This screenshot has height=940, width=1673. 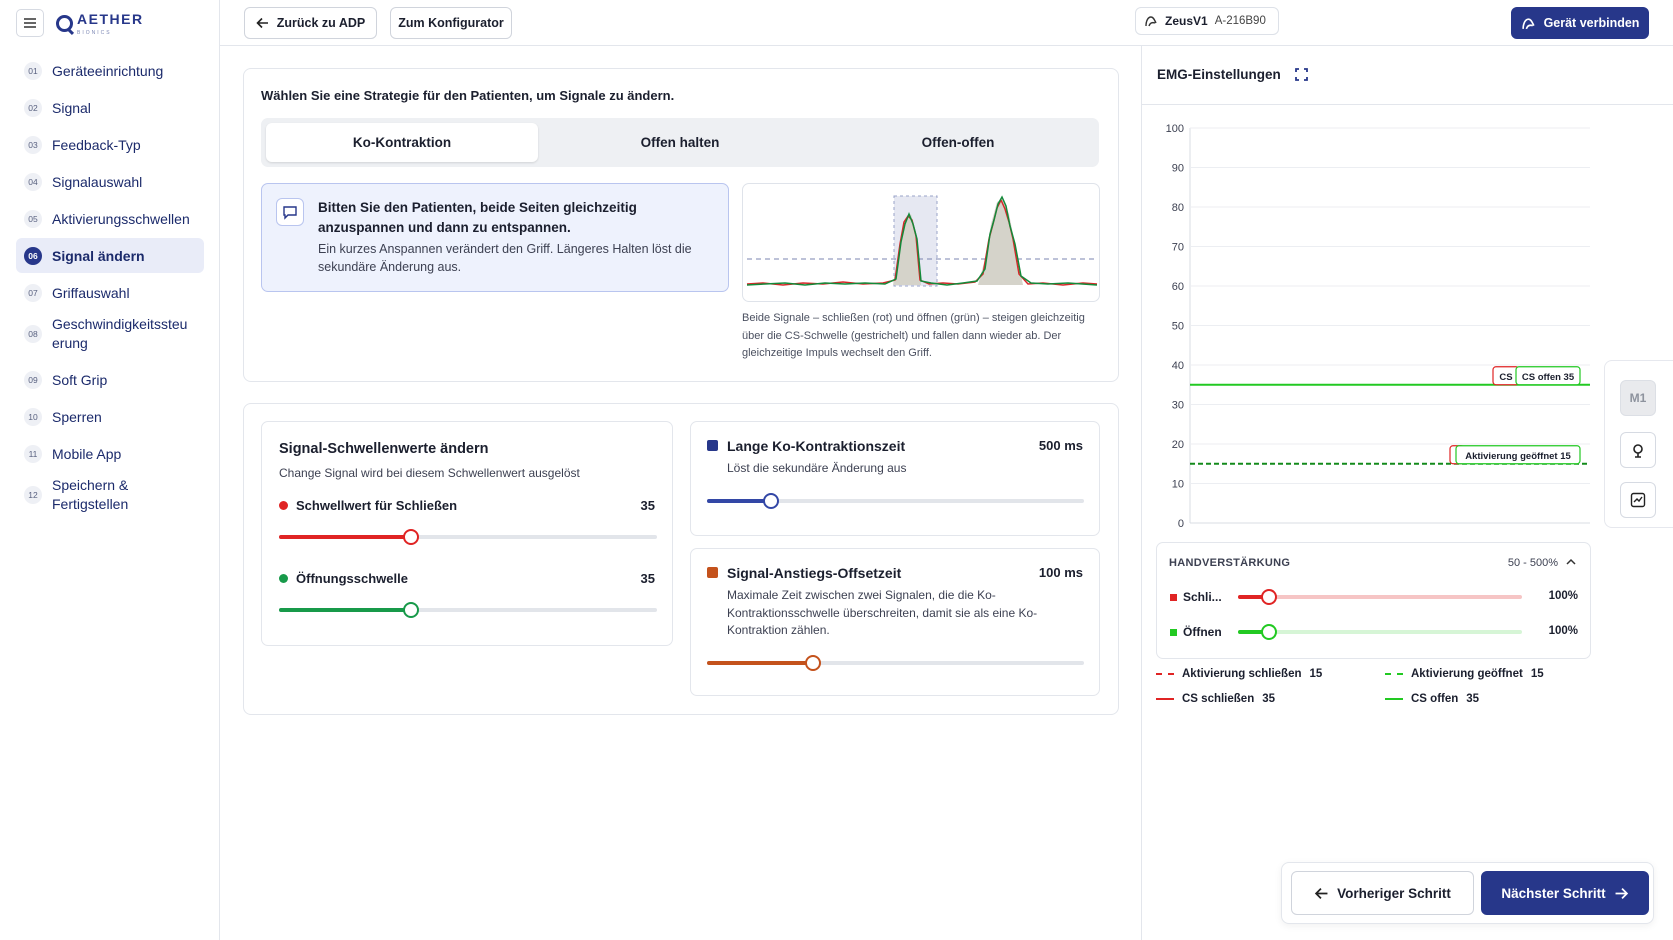 What do you see at coordinates (647, 505) in the screenshot?
I see `close-threshold-value: 35` at bounding box center [647, 505].